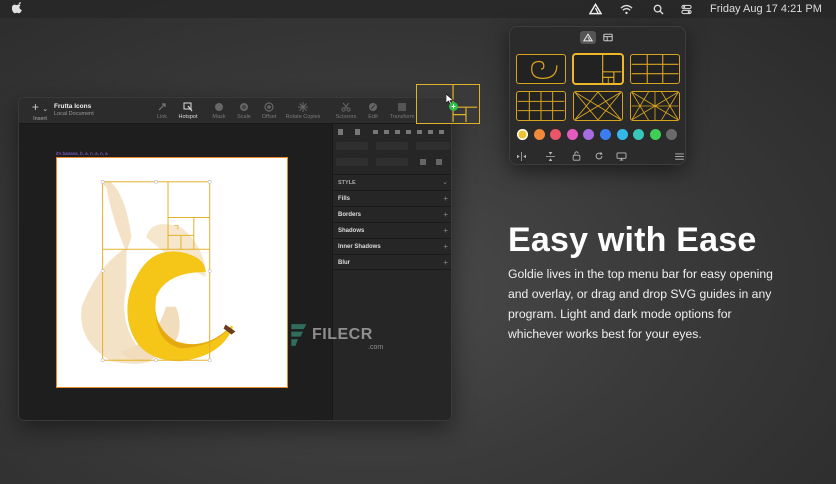 This screenshot has height=484, width=836. I want to click on toolbar-offset: Offset, so click(269, 111).